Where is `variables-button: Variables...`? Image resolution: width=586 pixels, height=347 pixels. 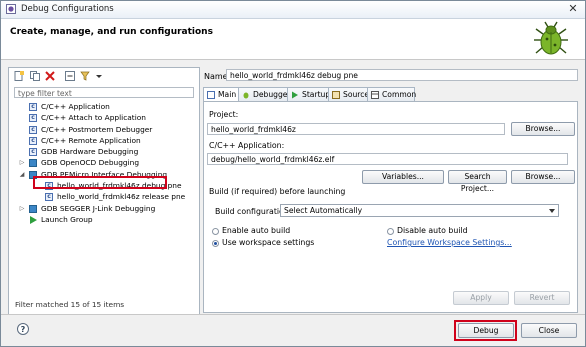 variables-button: Variables... is located at coordinates (403, 177).